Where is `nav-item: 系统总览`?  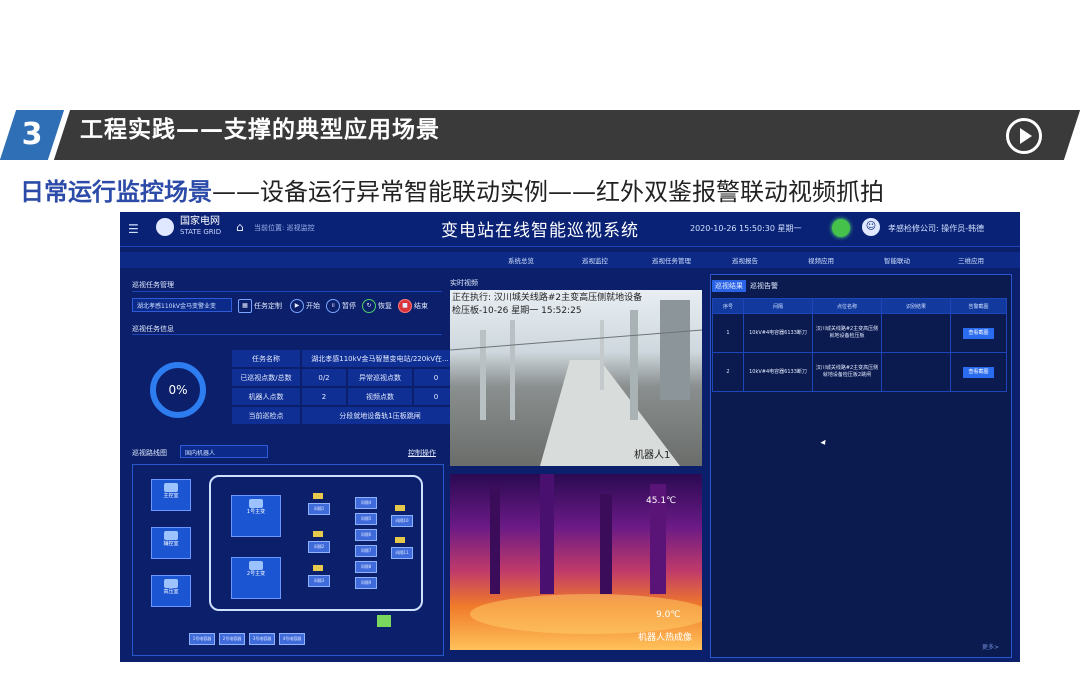 nav-item: 系统总览 is located at coordinates (521, 260).